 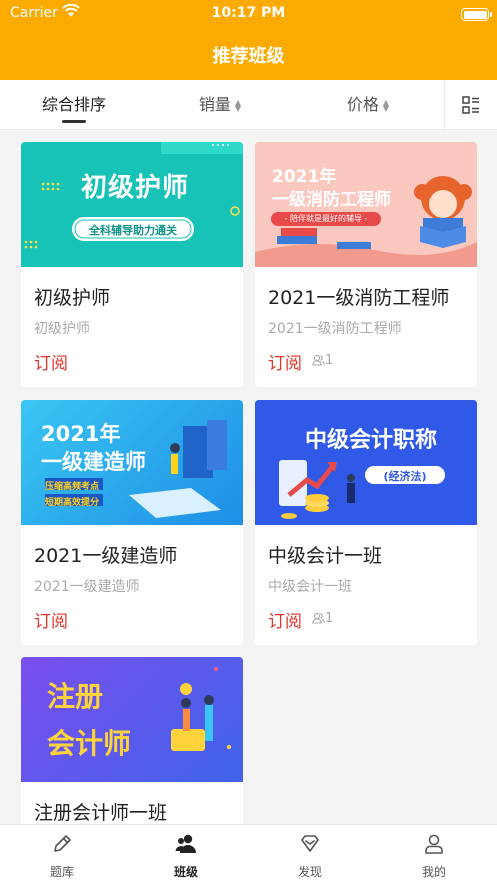 I want to click on banner-title: 初级护师, so click(x=135, y=188).